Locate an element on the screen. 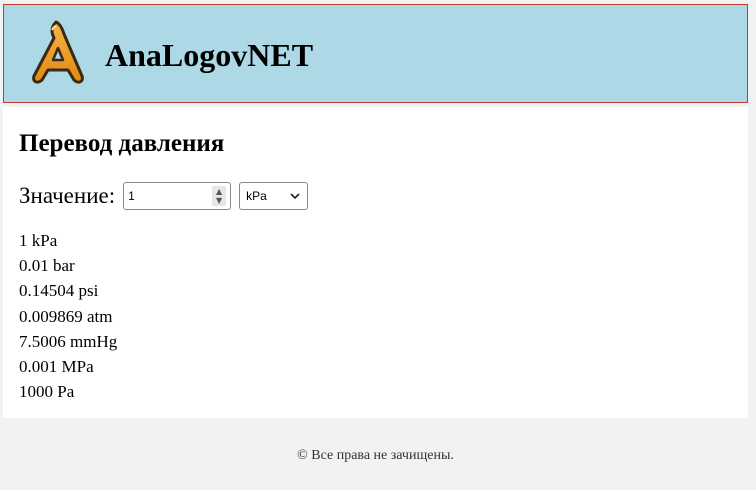 This screenshot has width=756, height=490. letter-a-logo-icon is located at coordinates (58, 53).